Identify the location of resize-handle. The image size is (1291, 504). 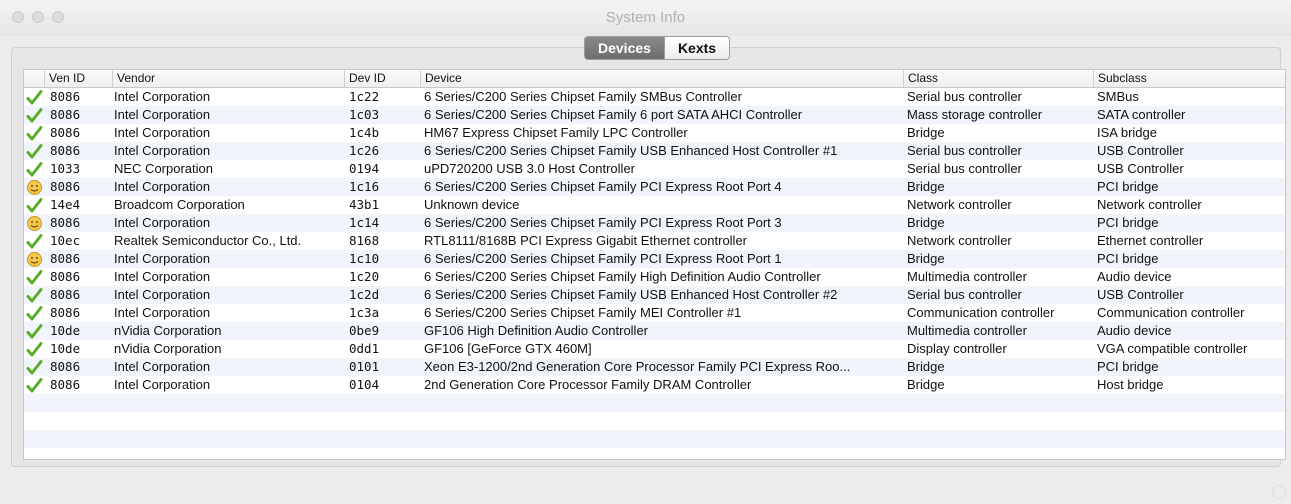
(1279, 492).